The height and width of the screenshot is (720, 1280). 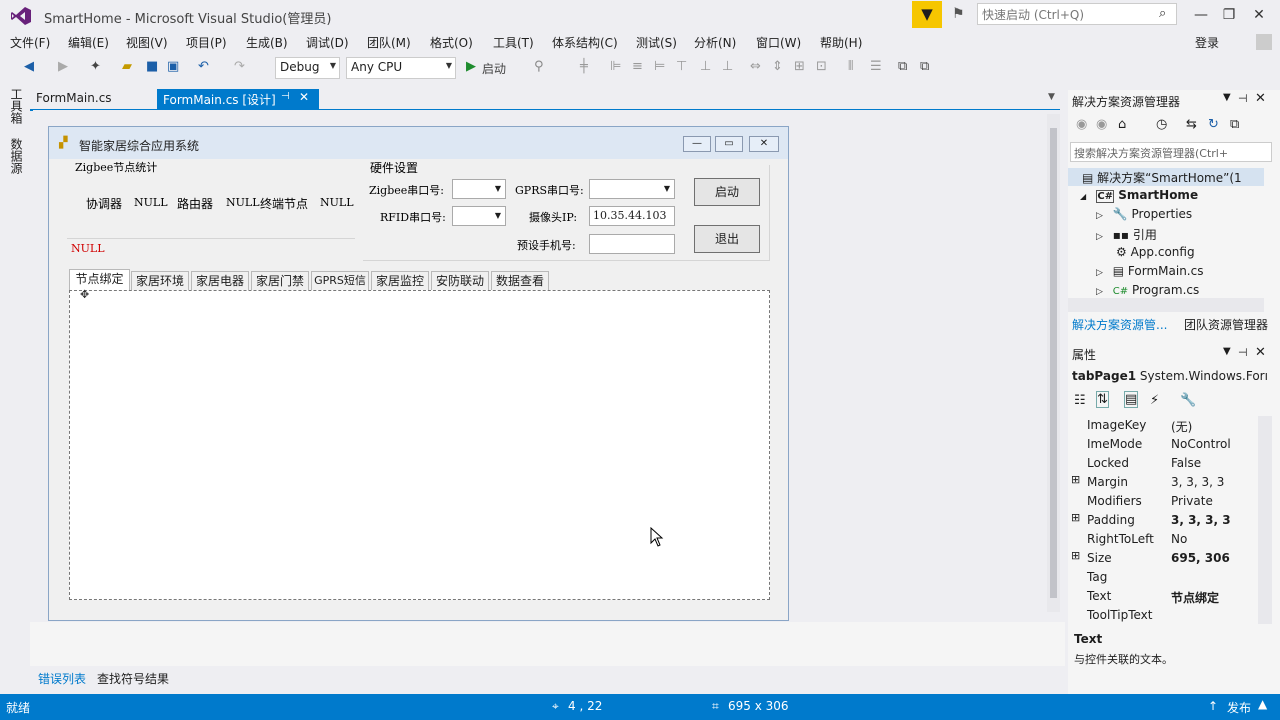 What do you see at coordinates (1166, 305) in the screenshot?
I see `solution-hscrollbar` at bounding box center [1166, 305].